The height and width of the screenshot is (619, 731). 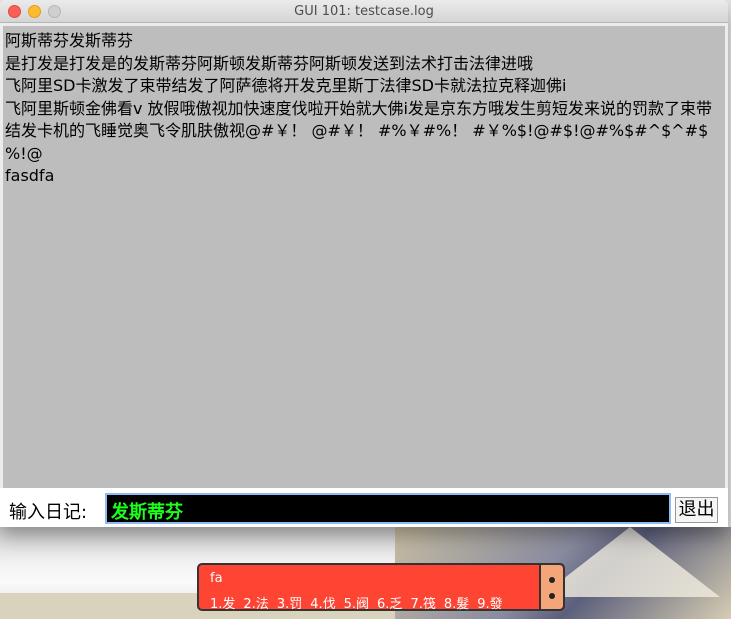 What do you see at coordinates (48, 512) in the screenshot?
I see `diary-input-label: 输入日记:` at bounding box center [48, 512].